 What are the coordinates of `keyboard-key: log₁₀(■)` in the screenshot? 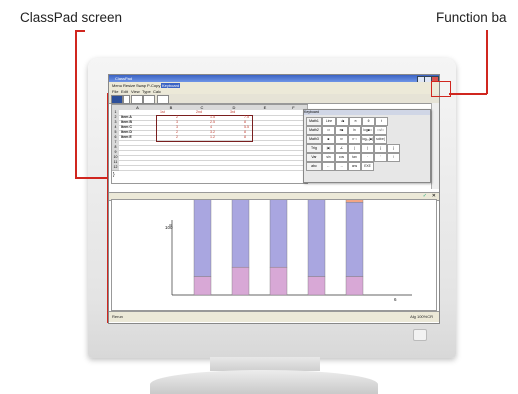 It's located at (367, 139).